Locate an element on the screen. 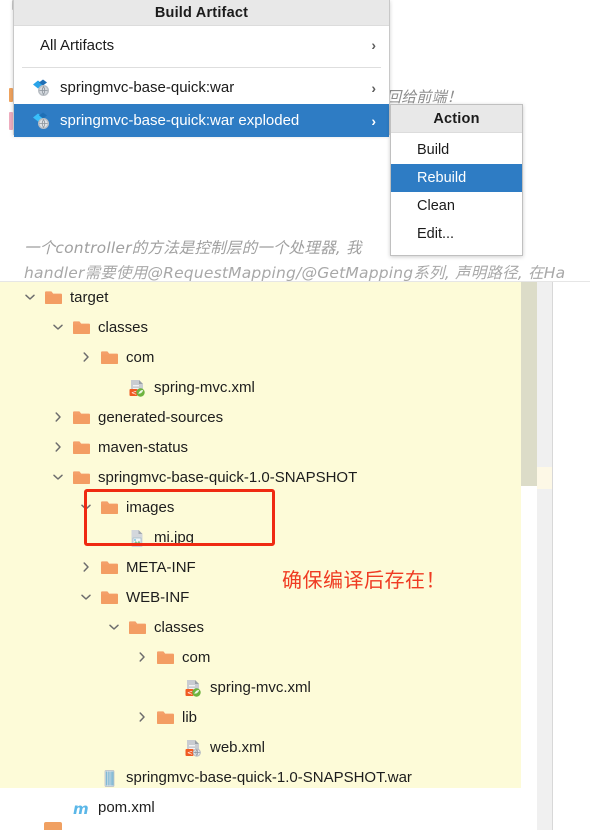  action-menu-title: Action is located at coordinates (456, 119).